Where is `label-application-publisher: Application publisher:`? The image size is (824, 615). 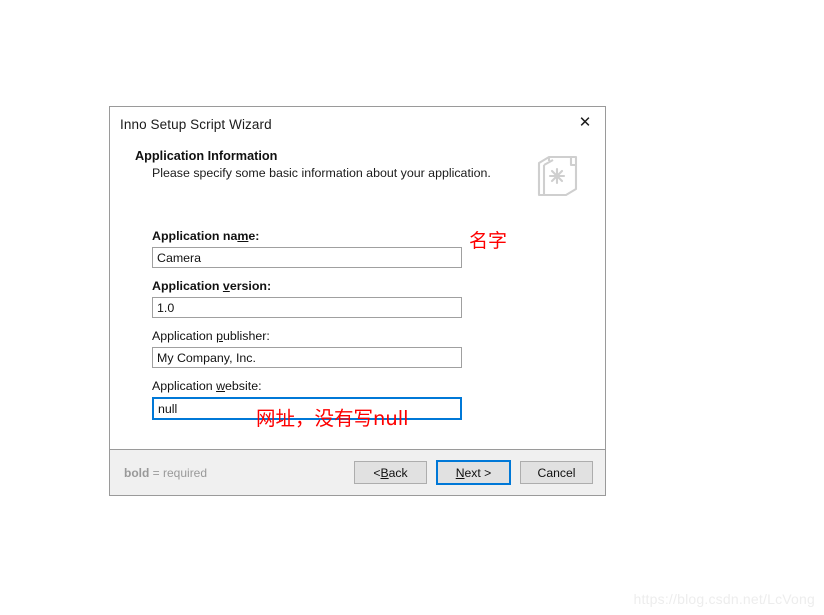 label-application-publisher: Application publisher: is located at coordinates (211, 336).